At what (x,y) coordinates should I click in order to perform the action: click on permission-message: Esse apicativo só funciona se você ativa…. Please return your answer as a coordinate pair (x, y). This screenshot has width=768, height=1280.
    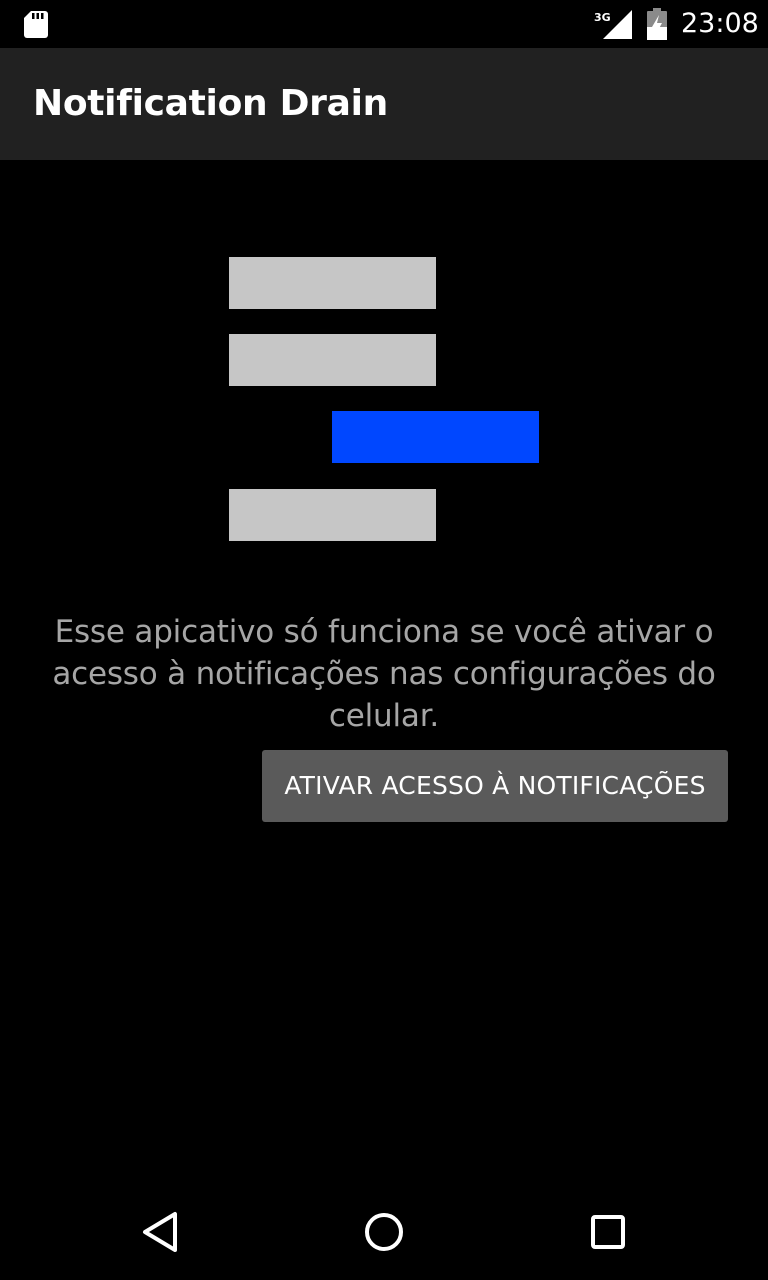
    Looking at the image, I should click on (384, 674).